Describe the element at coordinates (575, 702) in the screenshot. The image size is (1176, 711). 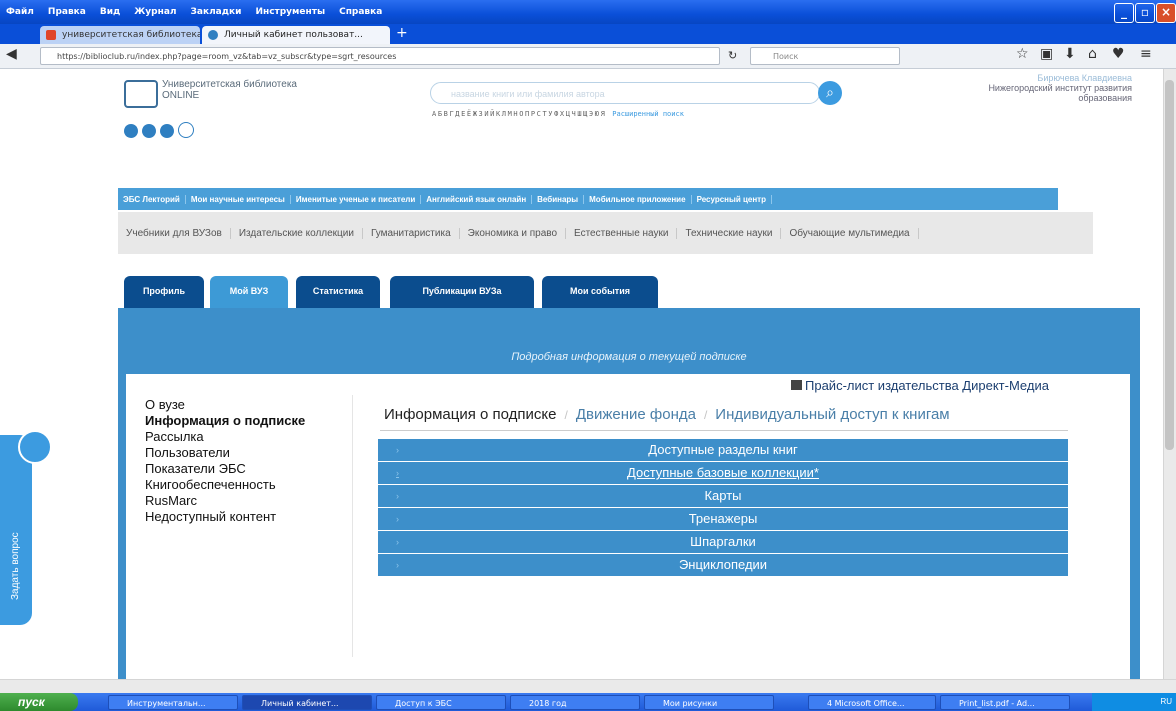
I see `taskbar-item: 2018 год` at that location.